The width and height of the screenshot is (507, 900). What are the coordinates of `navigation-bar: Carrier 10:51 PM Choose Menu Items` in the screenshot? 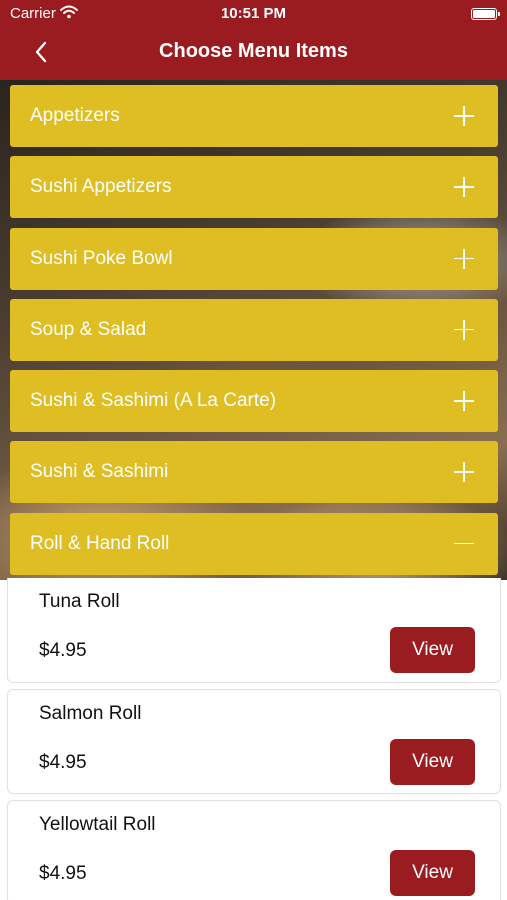 It's located at (253, 40).